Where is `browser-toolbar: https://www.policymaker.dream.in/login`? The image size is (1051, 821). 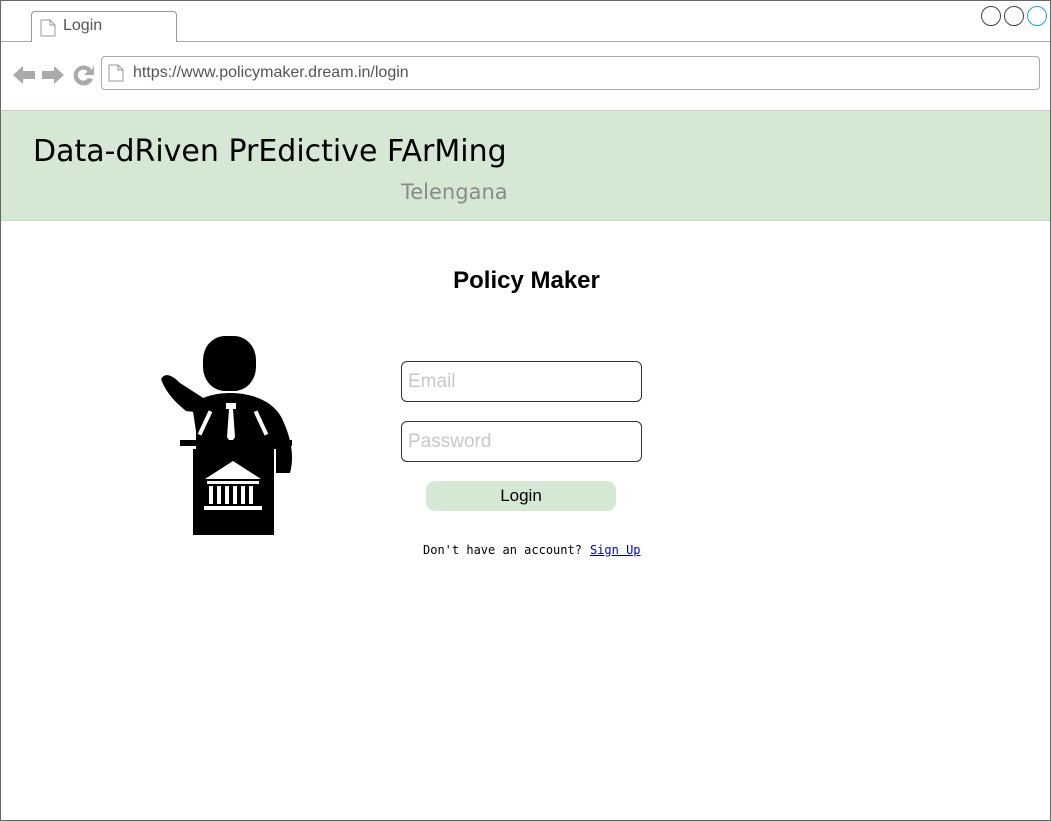
browser-toolbar: https://www.policymaker.dream.in/login is located at coordinates (525, 76).